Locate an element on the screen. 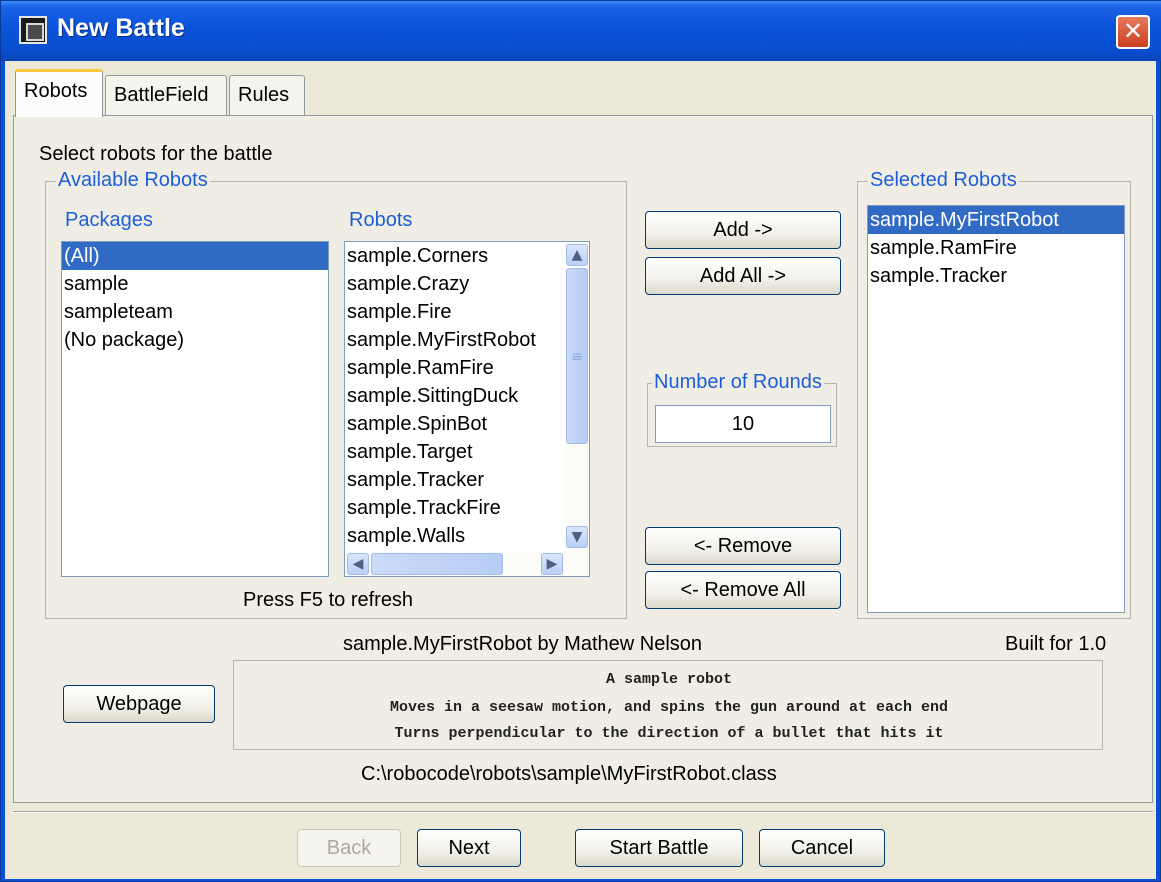 The height and width of the screenshot is (882, 1161). package-item-sample: sample is located at coordinates (195, 284).